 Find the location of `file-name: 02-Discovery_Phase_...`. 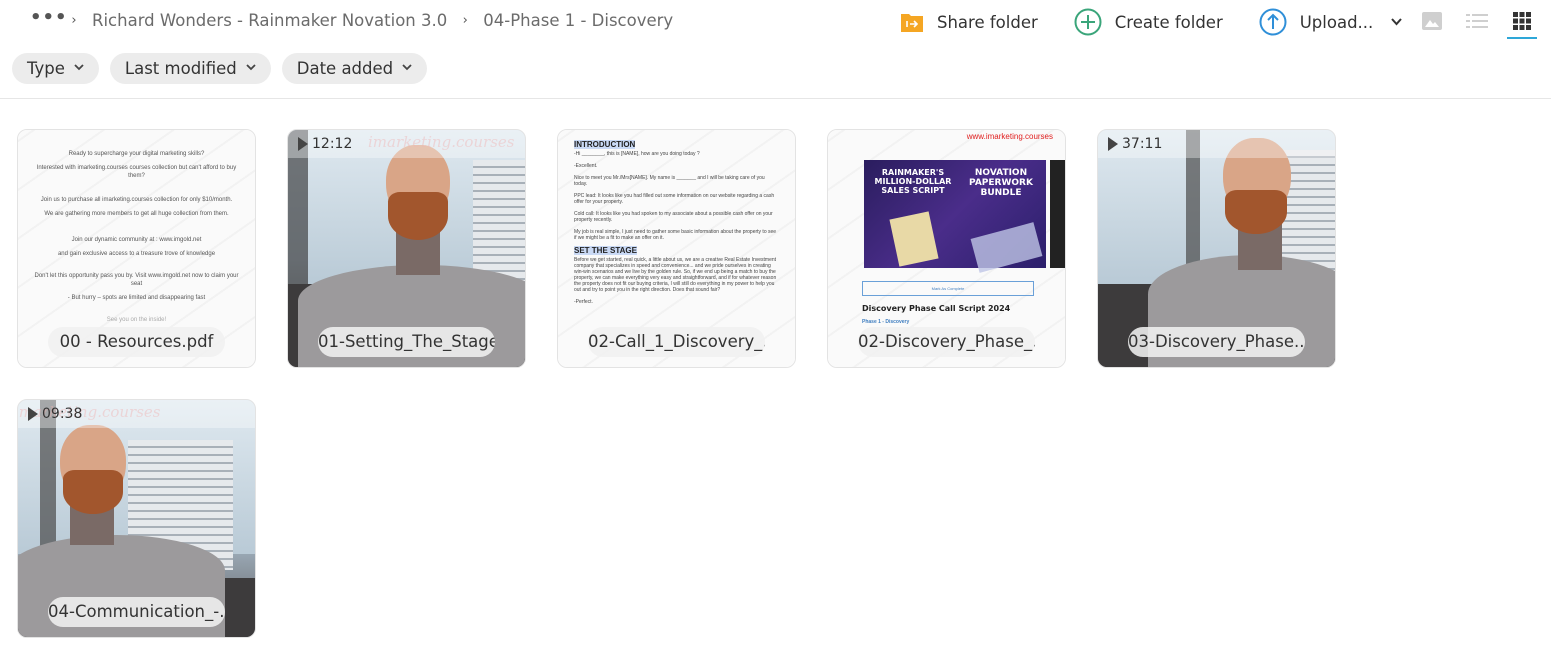

file-name: 02-Discovery_Phase_... is located at coordinates (946, 342).